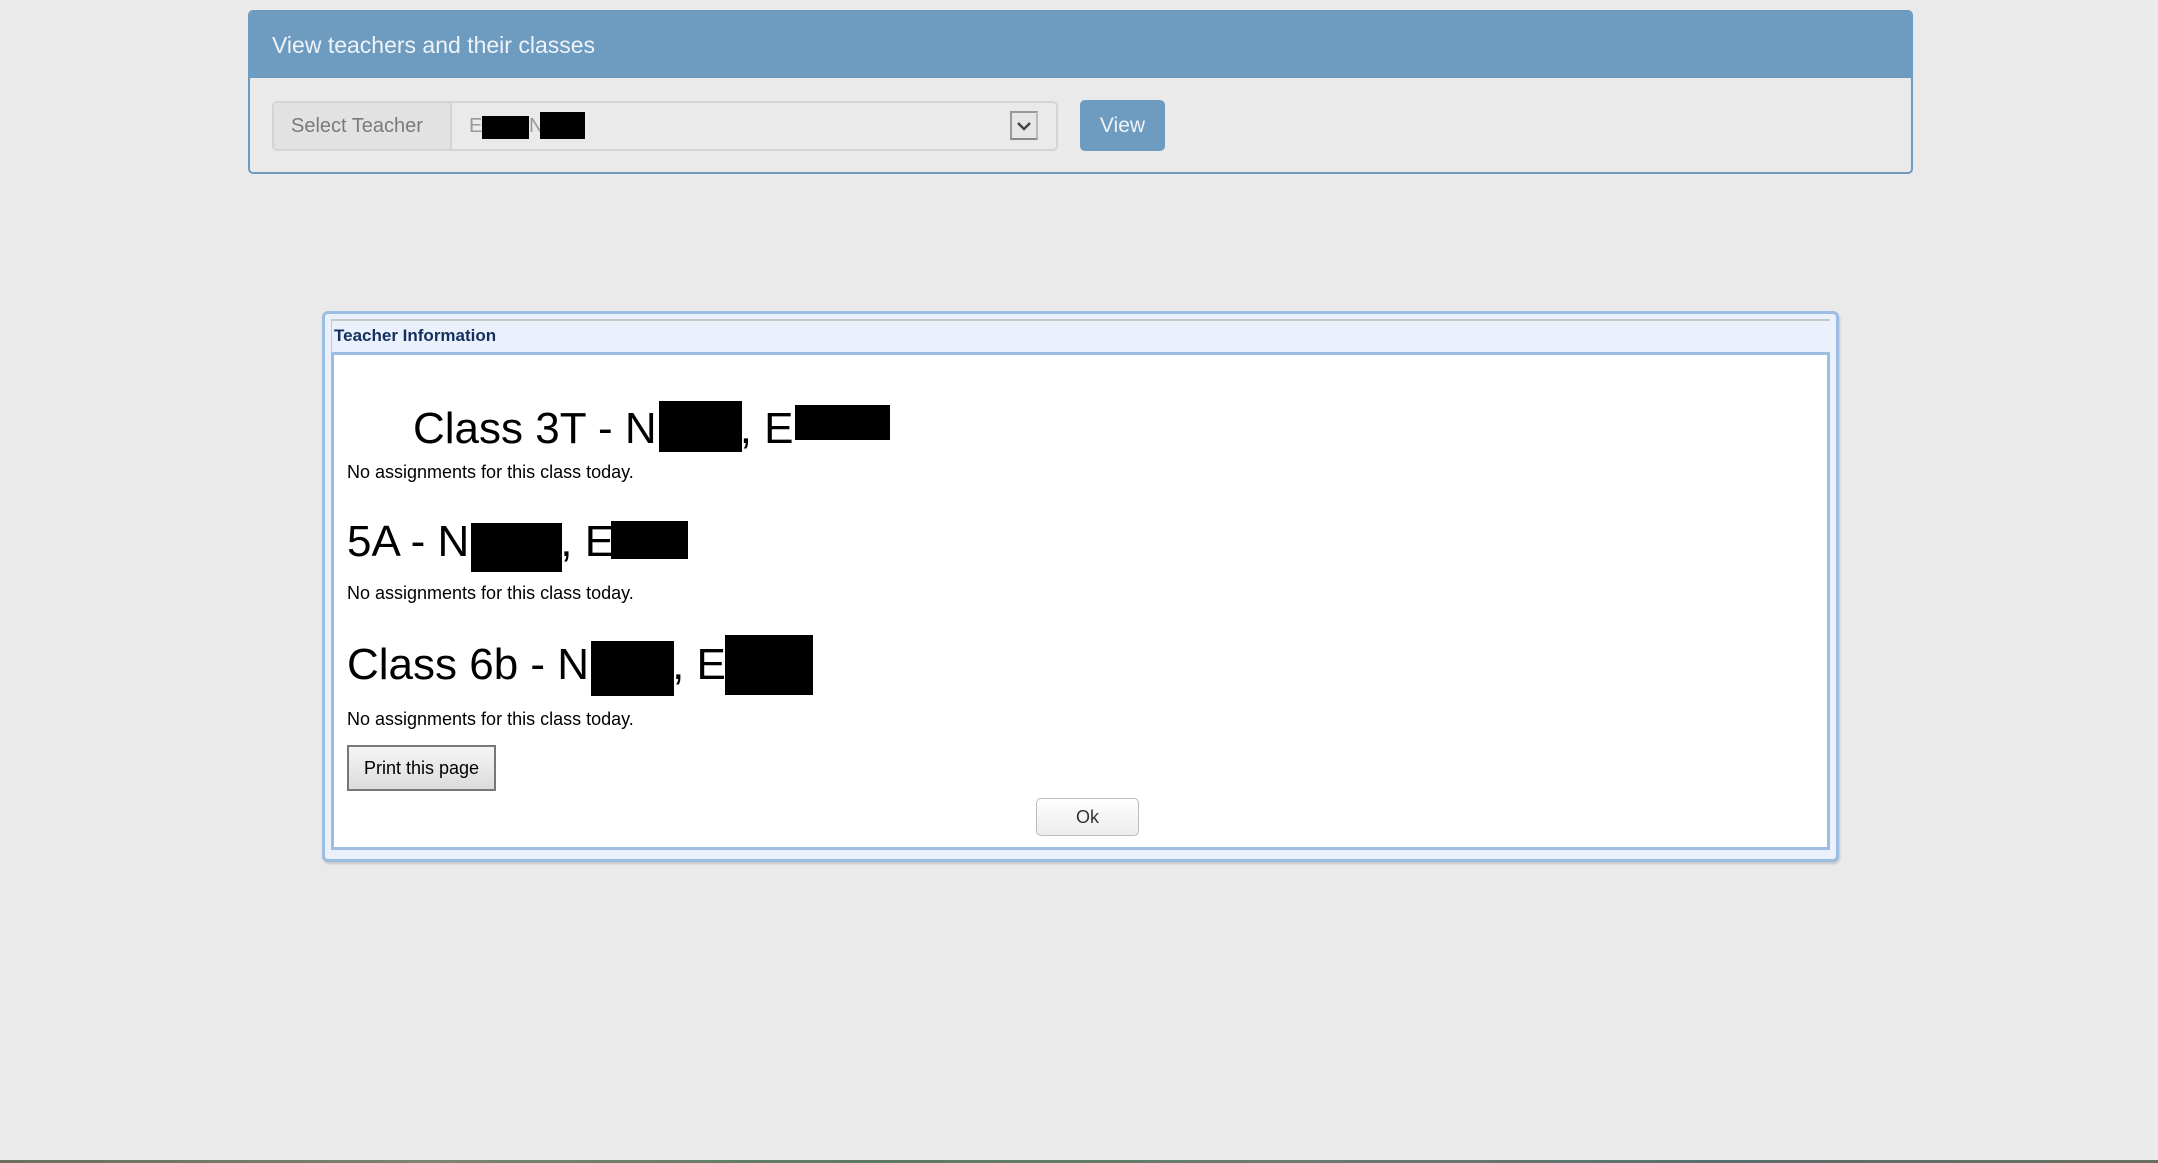 The image size is (2158, 1163). Describe the element at coordinates (421, 768) in the screenshot. I see `print-page-button: Print this page` at that location.